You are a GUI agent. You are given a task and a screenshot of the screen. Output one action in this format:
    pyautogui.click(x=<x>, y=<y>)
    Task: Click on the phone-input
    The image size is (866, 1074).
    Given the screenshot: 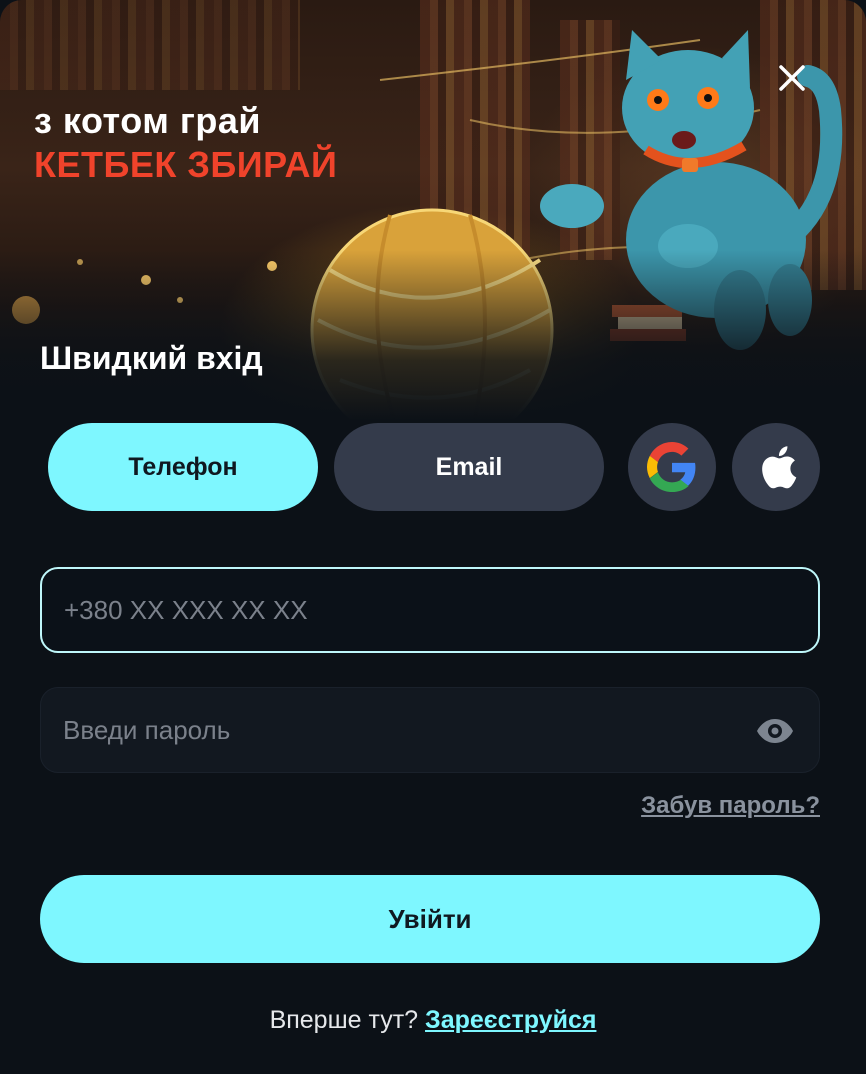 What is the action you would take?
    pyautogui.click(x=430, y=610)
    